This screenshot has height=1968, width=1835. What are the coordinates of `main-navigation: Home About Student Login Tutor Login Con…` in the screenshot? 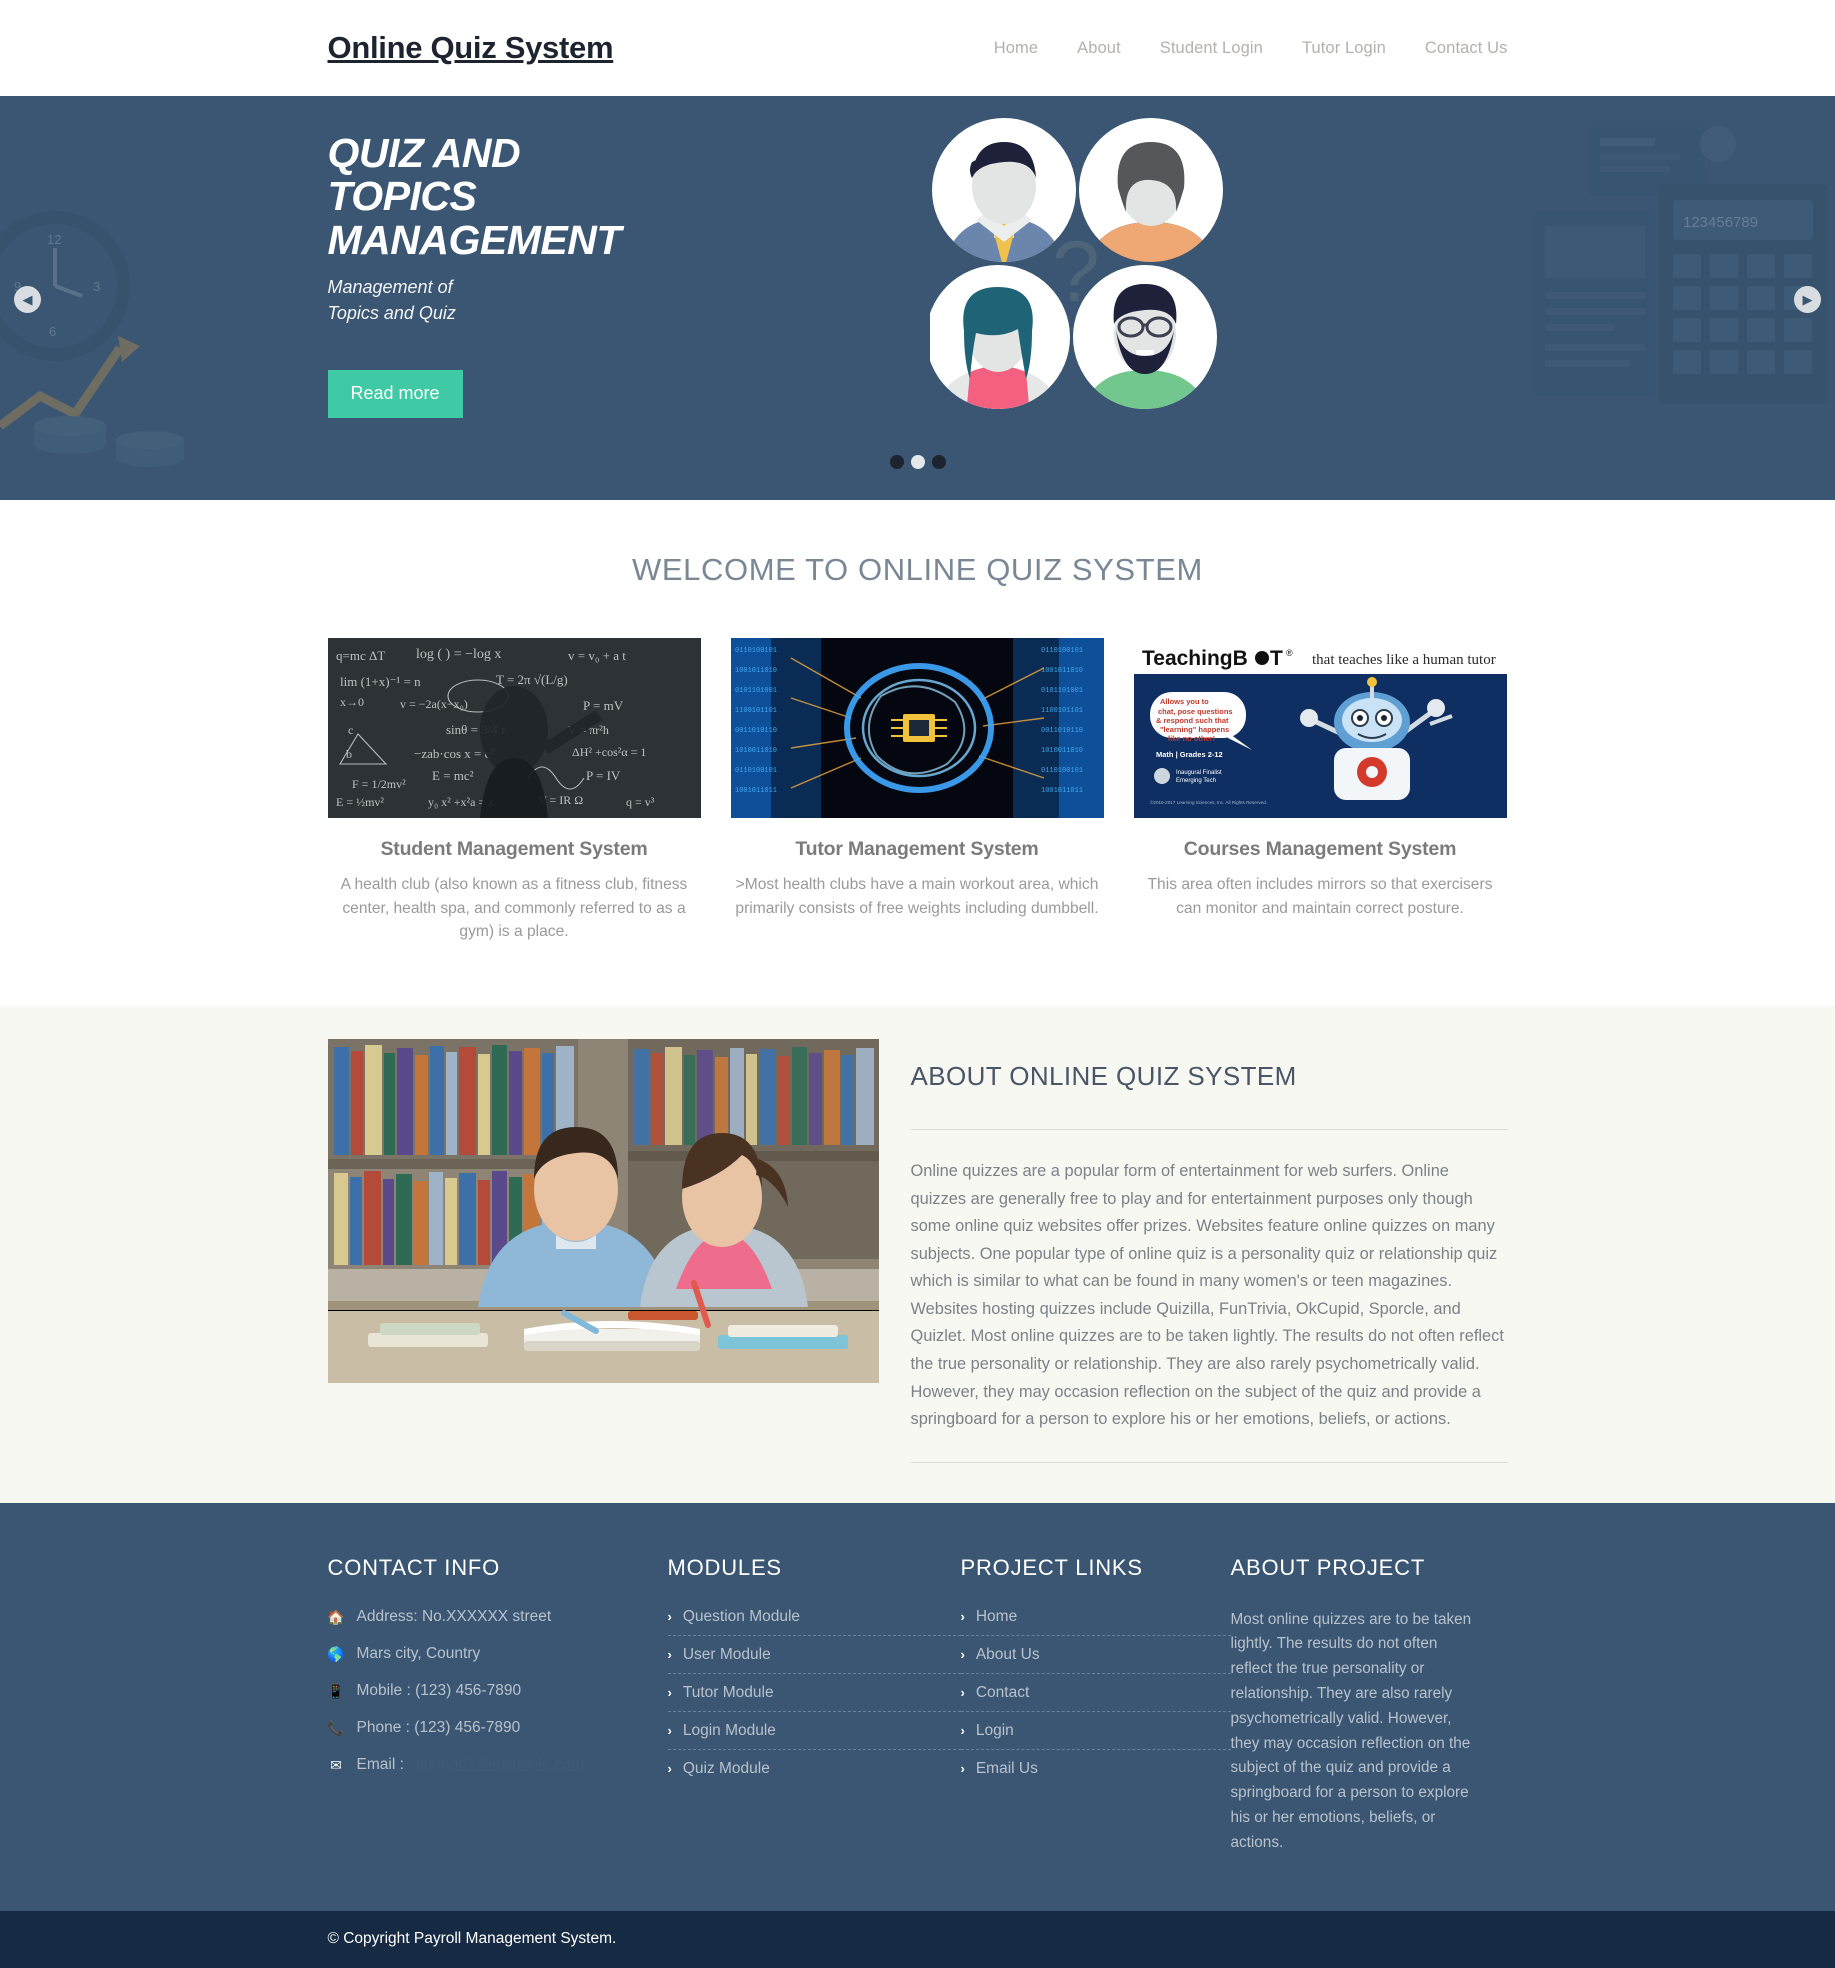 It's located at (1251, 48).